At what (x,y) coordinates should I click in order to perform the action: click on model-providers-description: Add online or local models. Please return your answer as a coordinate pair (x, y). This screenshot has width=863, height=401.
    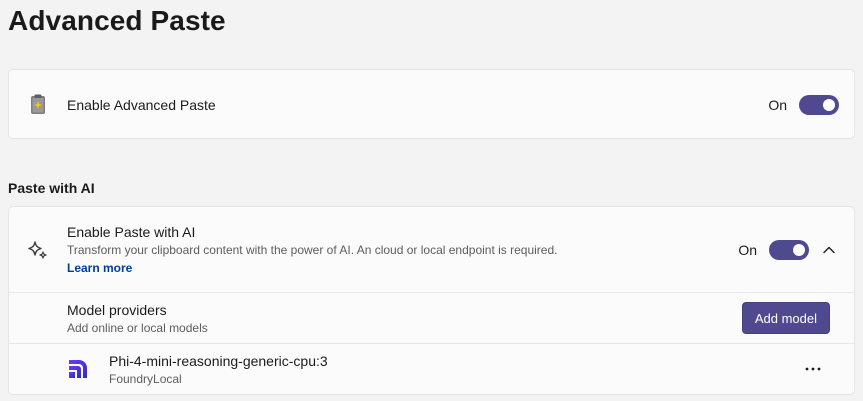
    Looking at the image, I should click on (137, 327).